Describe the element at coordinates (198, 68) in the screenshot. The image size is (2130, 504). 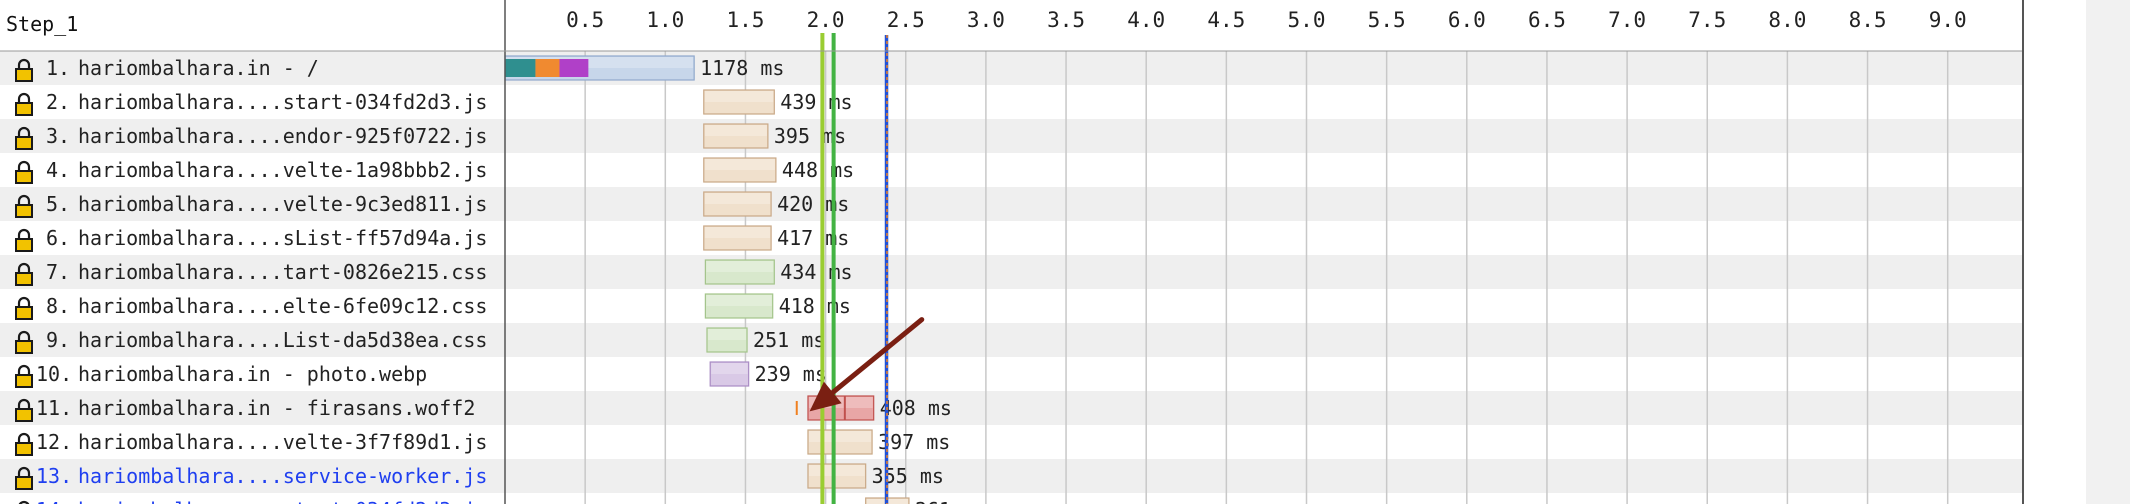
I see `request-label: hariombalhara.in - /` at that location.